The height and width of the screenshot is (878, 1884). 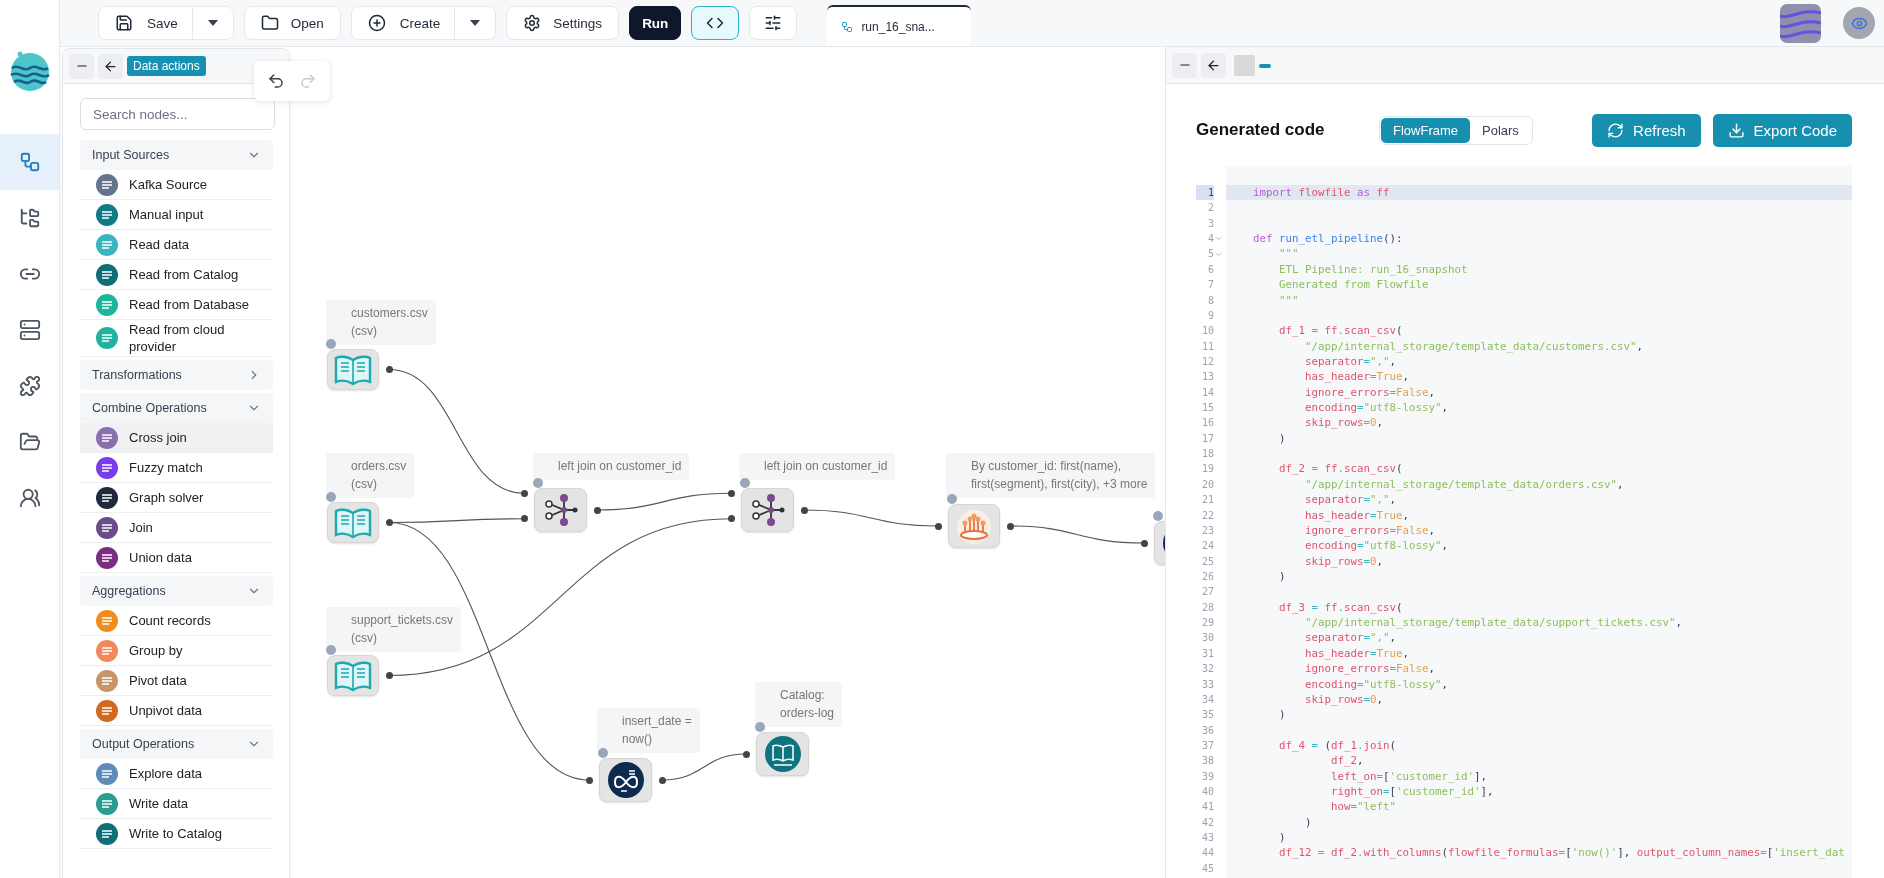 I want to click on action-button: Refresh, so click(x=1646, y=130).